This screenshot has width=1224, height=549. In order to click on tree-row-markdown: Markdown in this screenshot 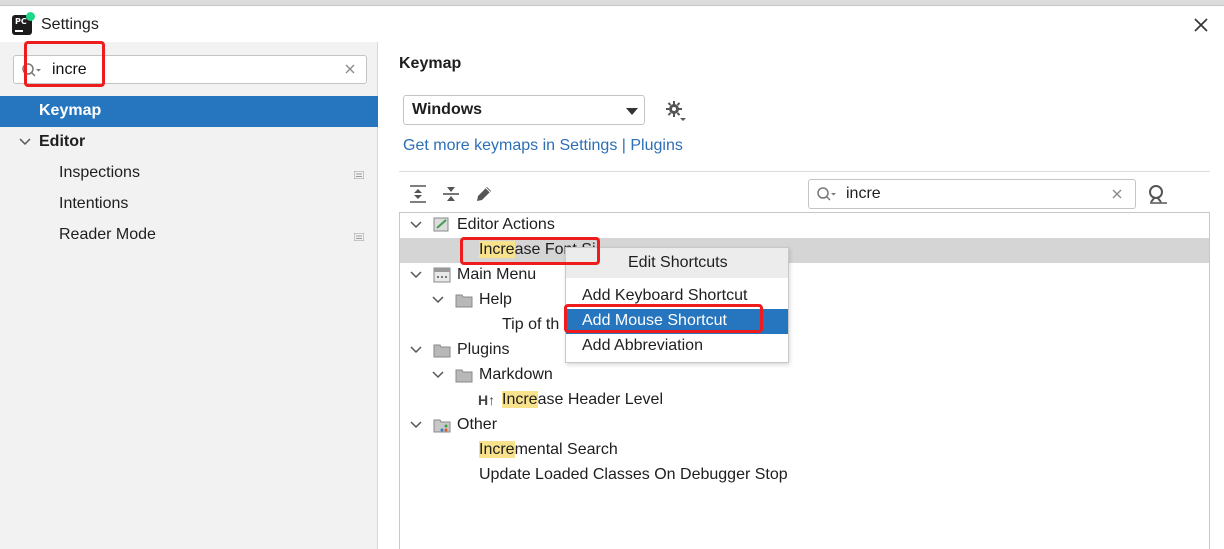, I will do `click(804, 375)`.